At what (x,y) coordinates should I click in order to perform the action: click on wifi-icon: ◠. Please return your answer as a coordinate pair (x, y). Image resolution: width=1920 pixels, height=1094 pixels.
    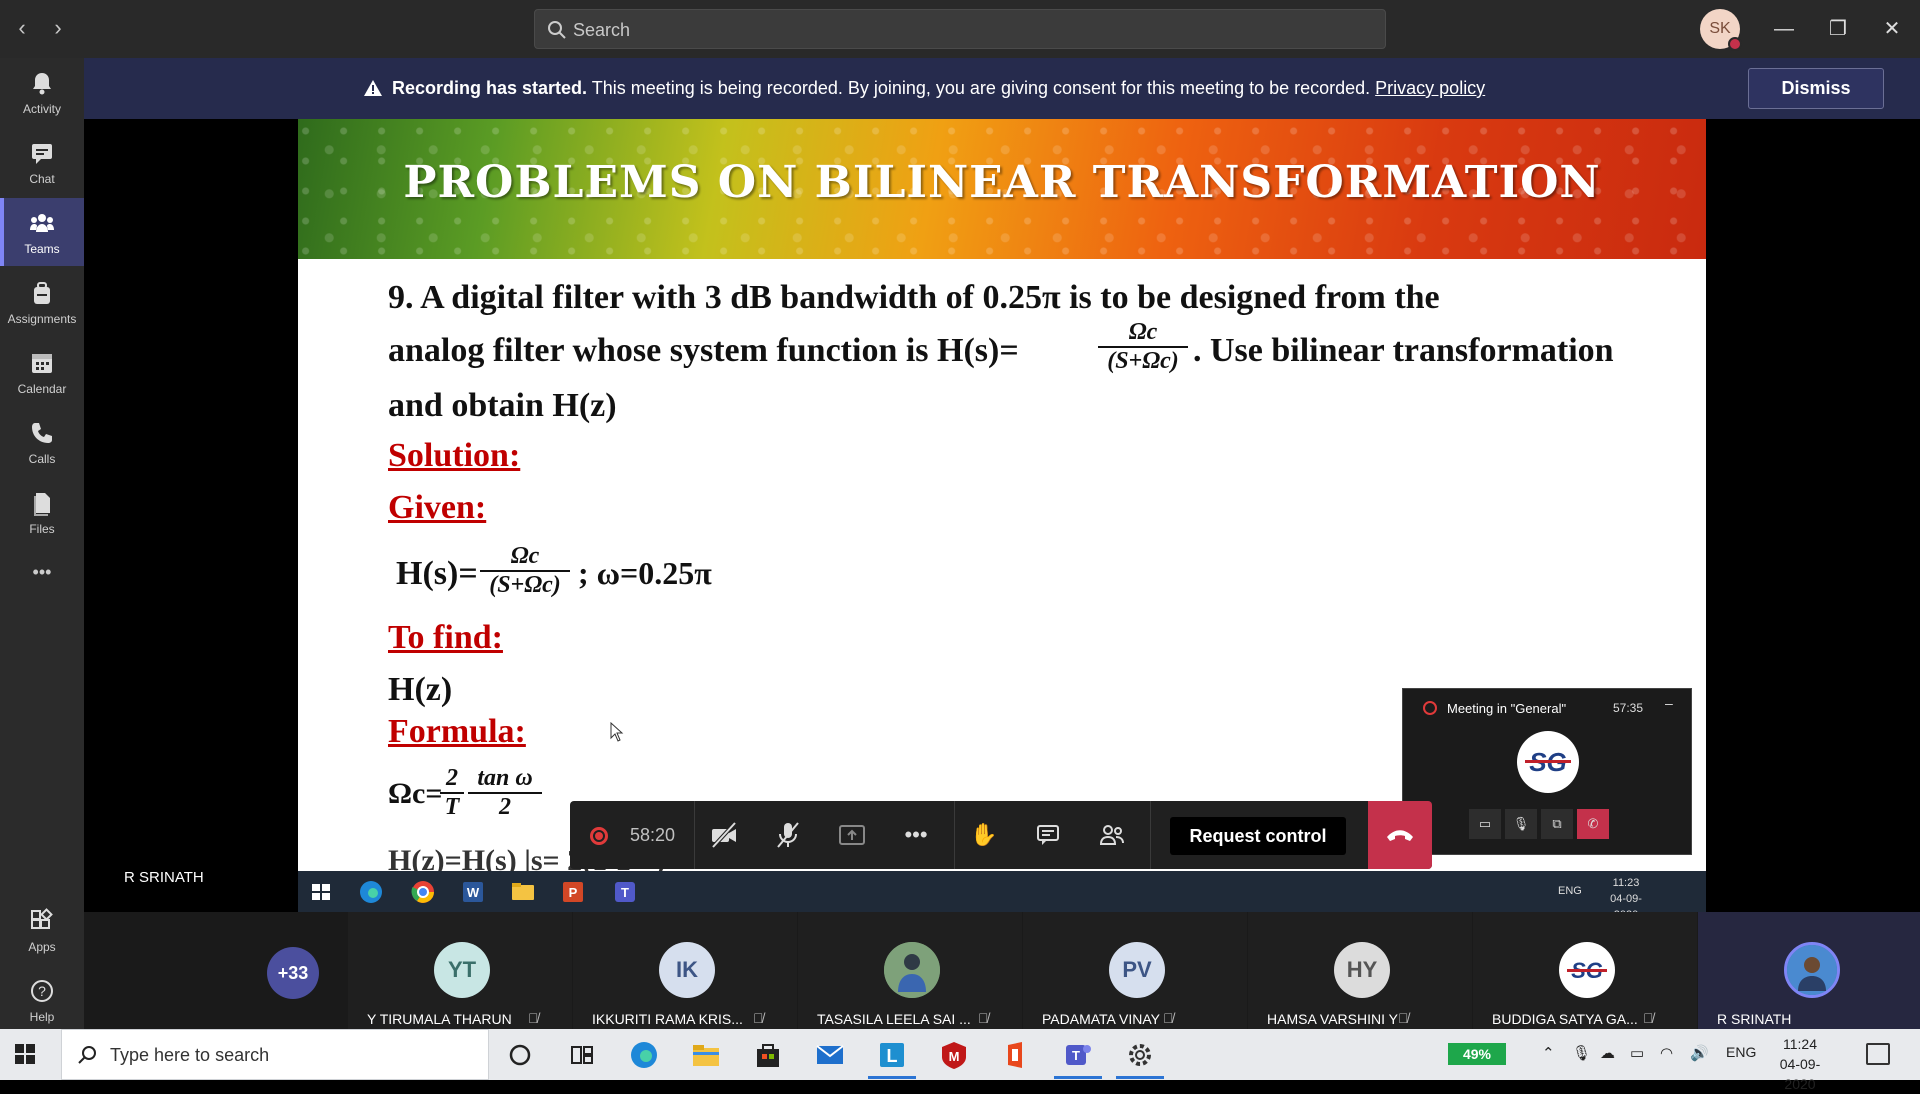
    Looking at the image, I should click on (1666, 1053).